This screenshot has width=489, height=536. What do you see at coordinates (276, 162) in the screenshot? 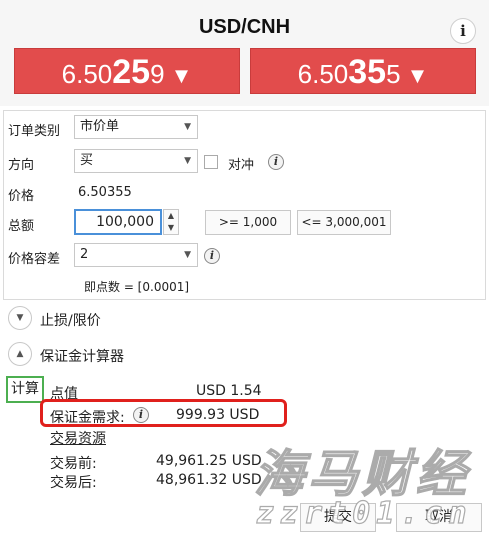
I see `hedge-info-icon: i` at bounding box center [276, 162].